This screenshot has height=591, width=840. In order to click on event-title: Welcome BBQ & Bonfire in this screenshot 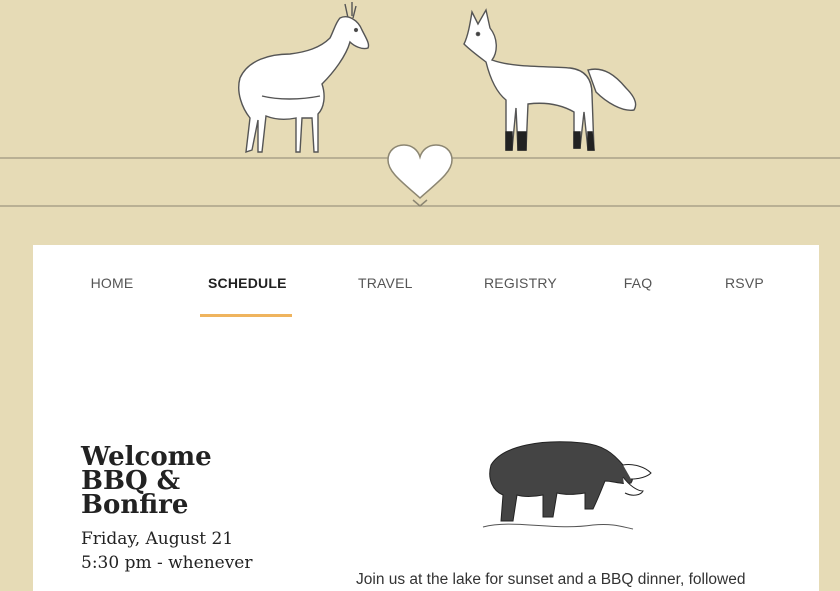, I will do `click(146, 481)`.